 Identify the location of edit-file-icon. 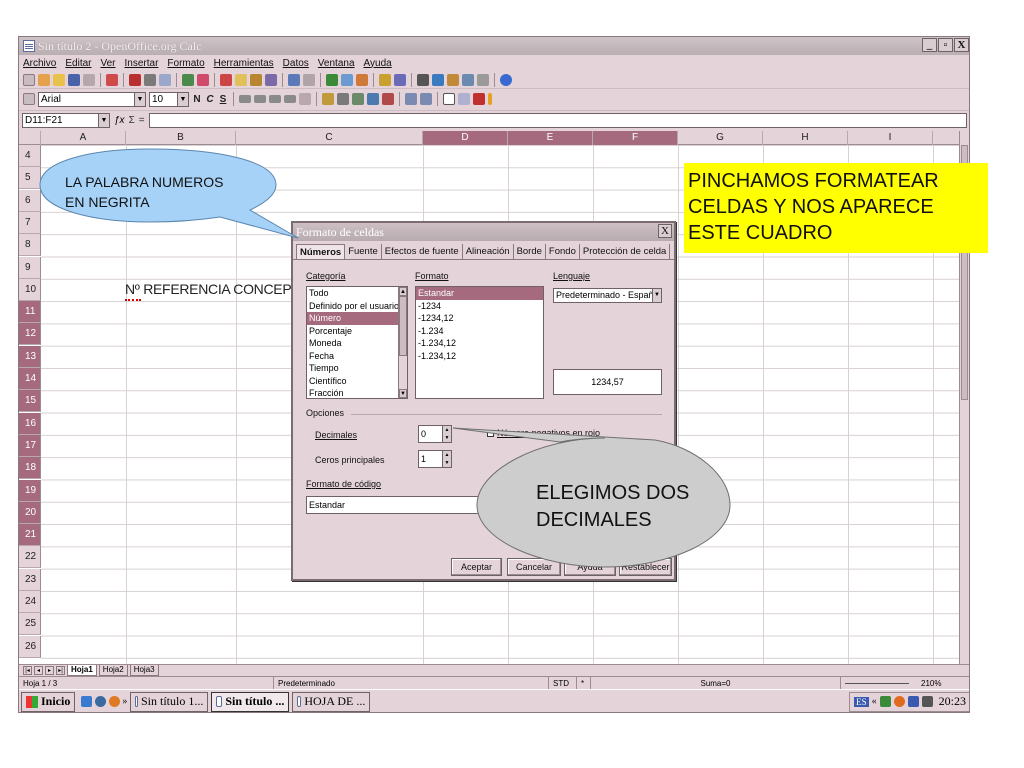
(112, 79).